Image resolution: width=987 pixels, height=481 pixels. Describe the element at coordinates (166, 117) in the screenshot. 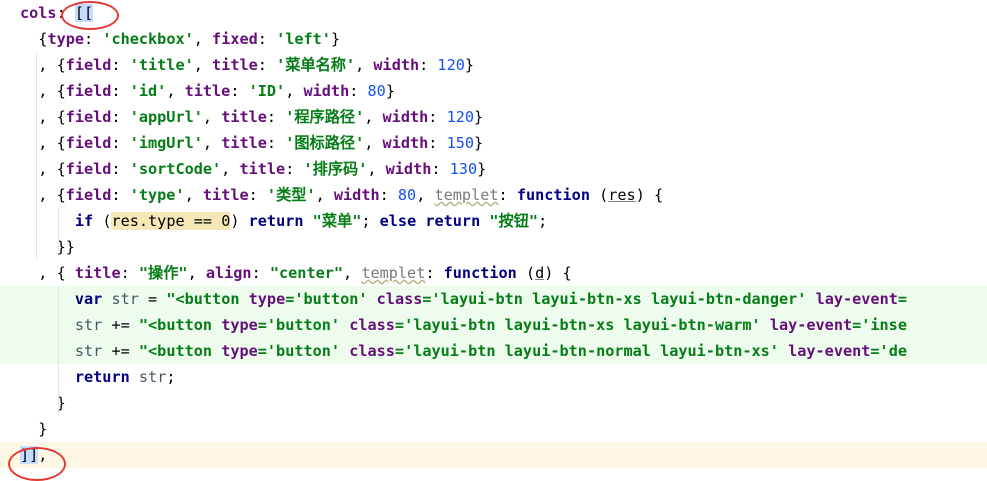

I see `code-token: 'appUrl'` at that location.